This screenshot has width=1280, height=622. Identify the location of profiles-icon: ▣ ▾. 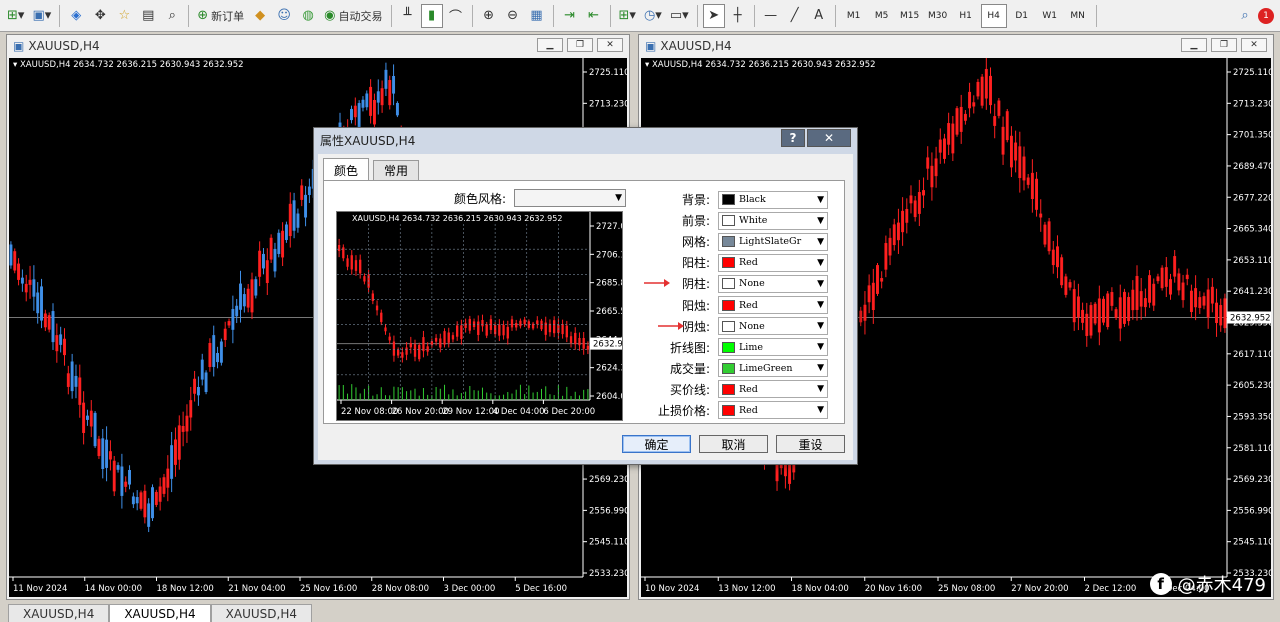
(41, 16).